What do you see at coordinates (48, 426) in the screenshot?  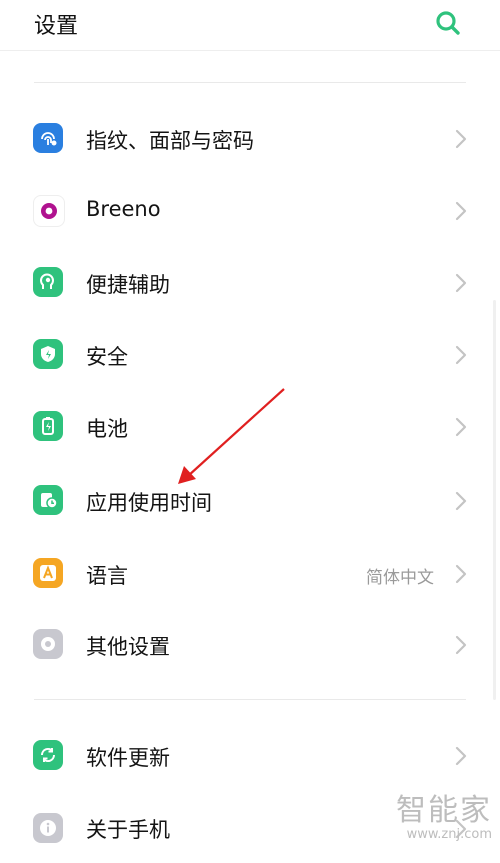 I see `battery-icon` at bounding box center [48, 426].